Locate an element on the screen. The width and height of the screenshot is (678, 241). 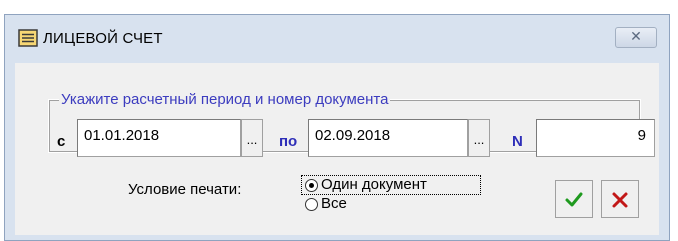
radio-all-label: Все is located at coordinates (334, 203).